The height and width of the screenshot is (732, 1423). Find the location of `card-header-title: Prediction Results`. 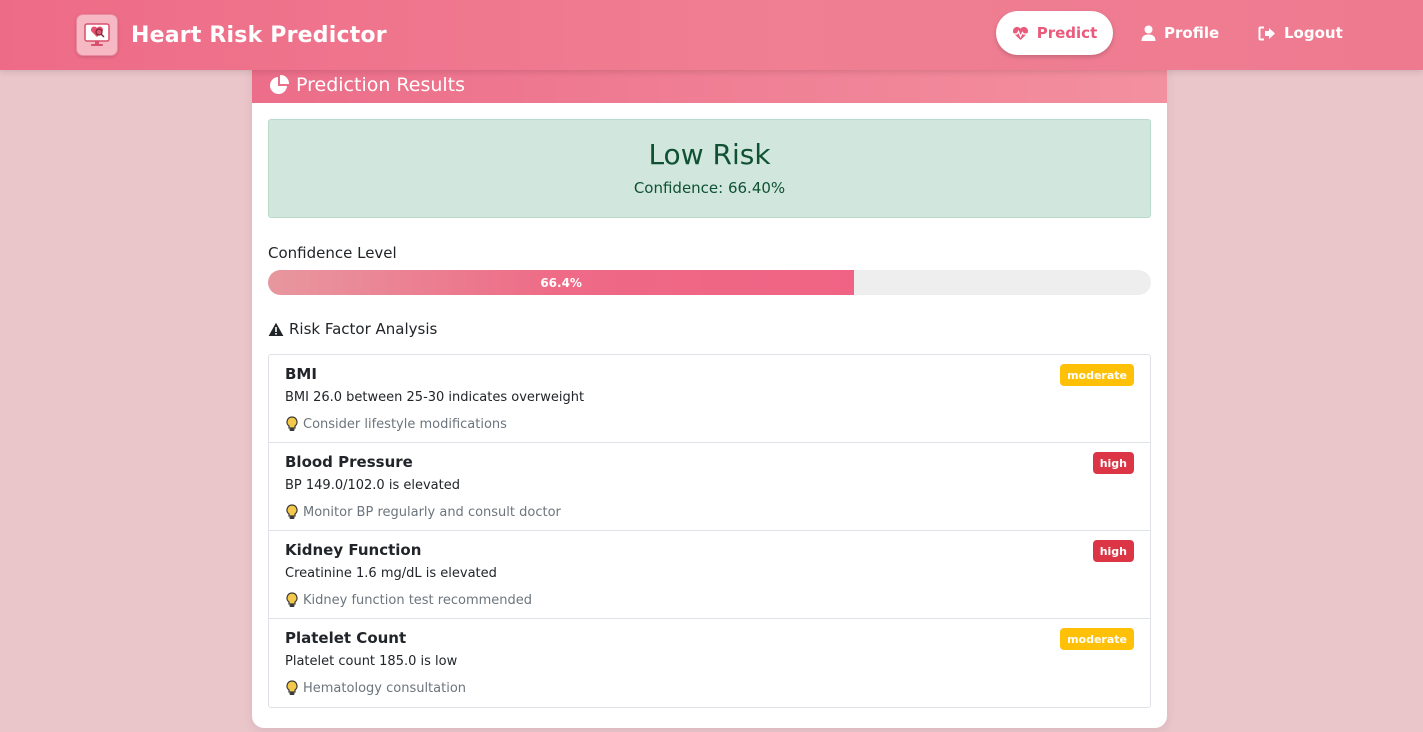

card-header-title: Prediction Results is located at coordinates (381, 85).